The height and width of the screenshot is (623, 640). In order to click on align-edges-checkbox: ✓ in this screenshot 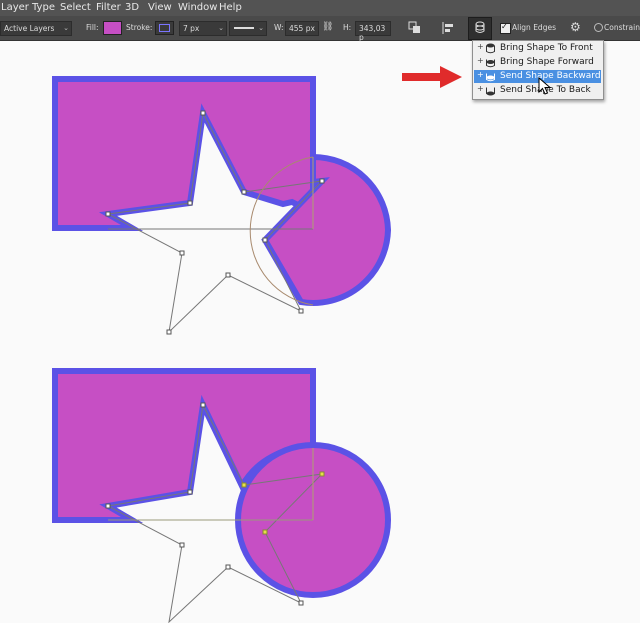, I will do `click(505, 28)`.